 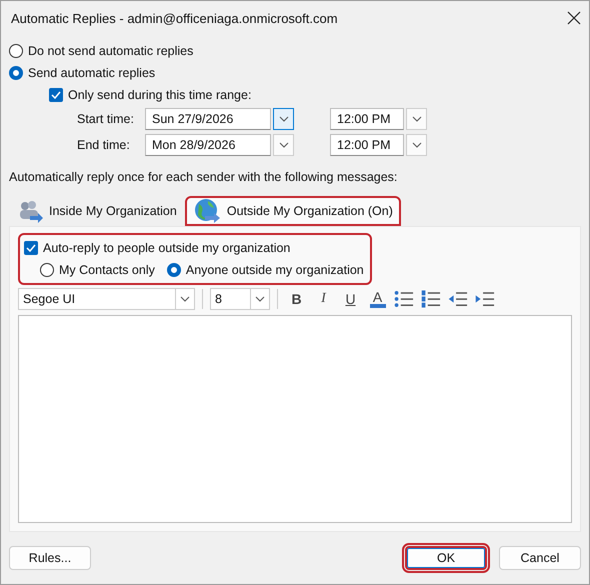 I want to click on people-icon, so click(x=30, y=211).